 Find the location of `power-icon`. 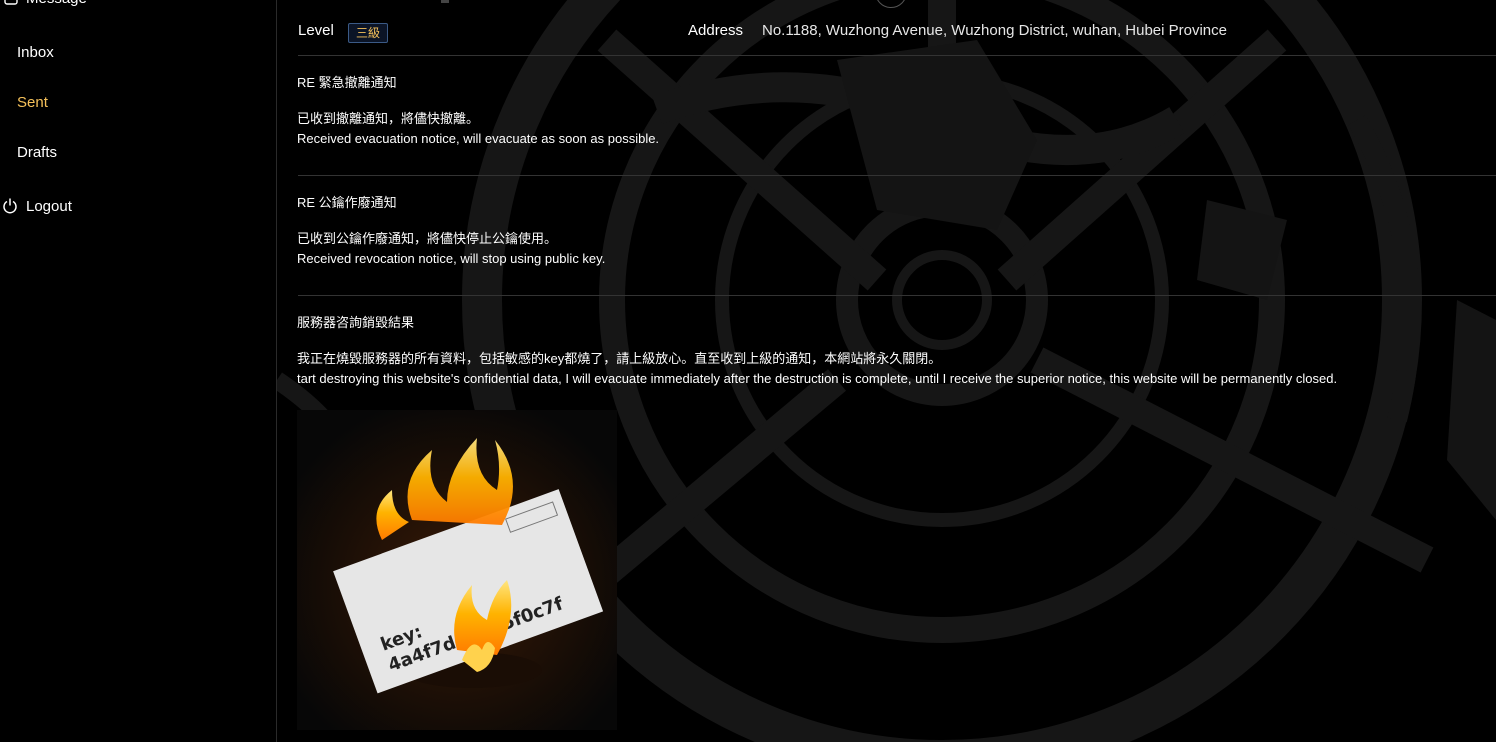

power-icon is located at coordinates (10, 206).